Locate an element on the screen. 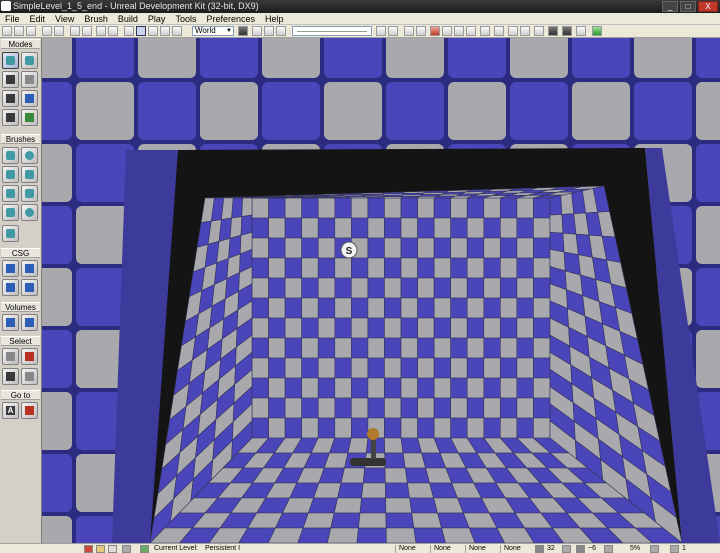 The image size is (720, 553). scale-snap-icon is located at coordinates (112, 549).